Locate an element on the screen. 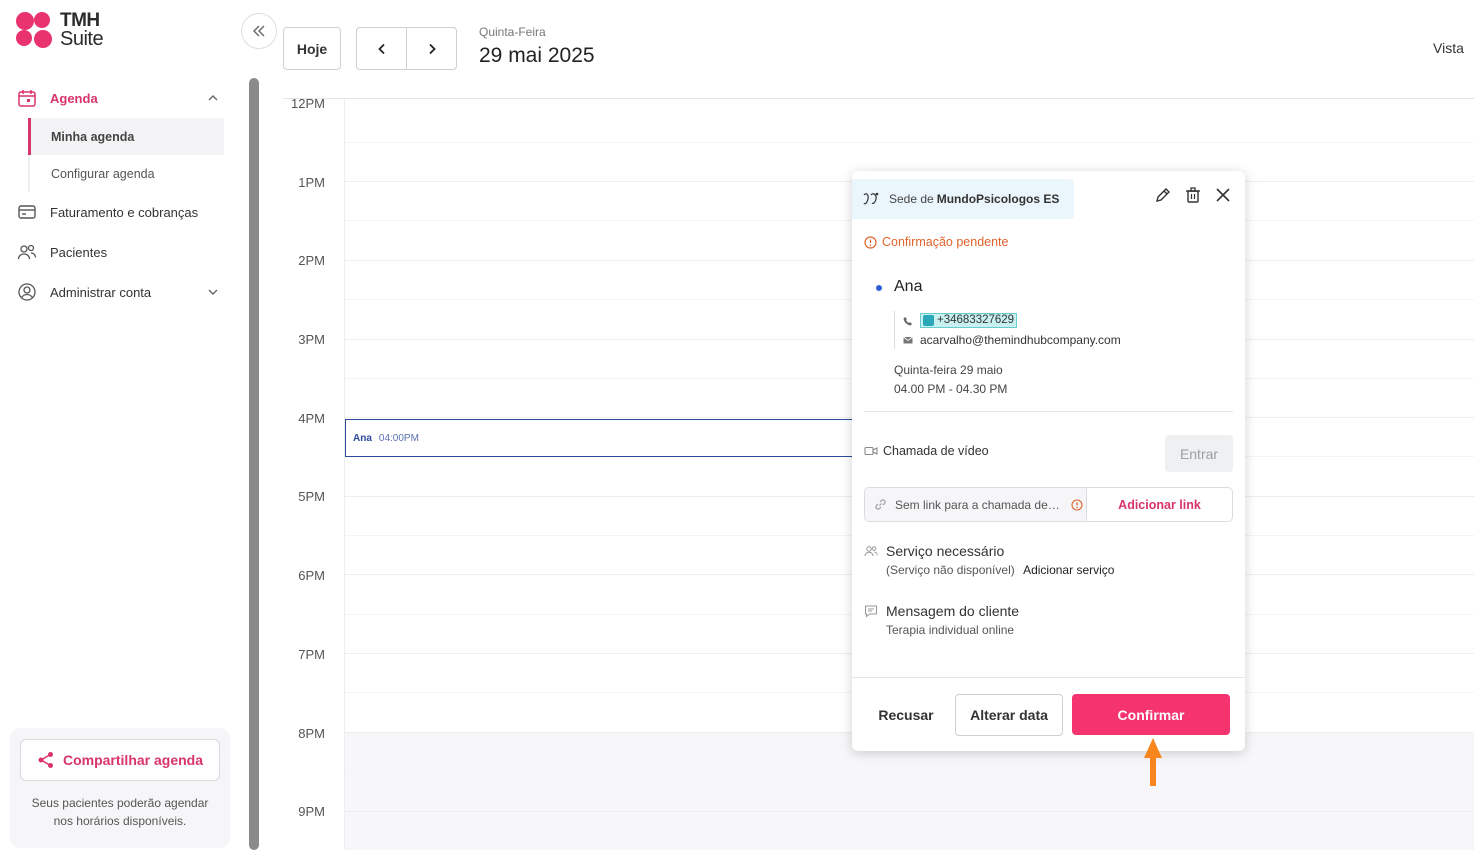 Image resolution: width=1474 pixels, height=850 pixels. phone-icon is located at coordinates (907, 320).